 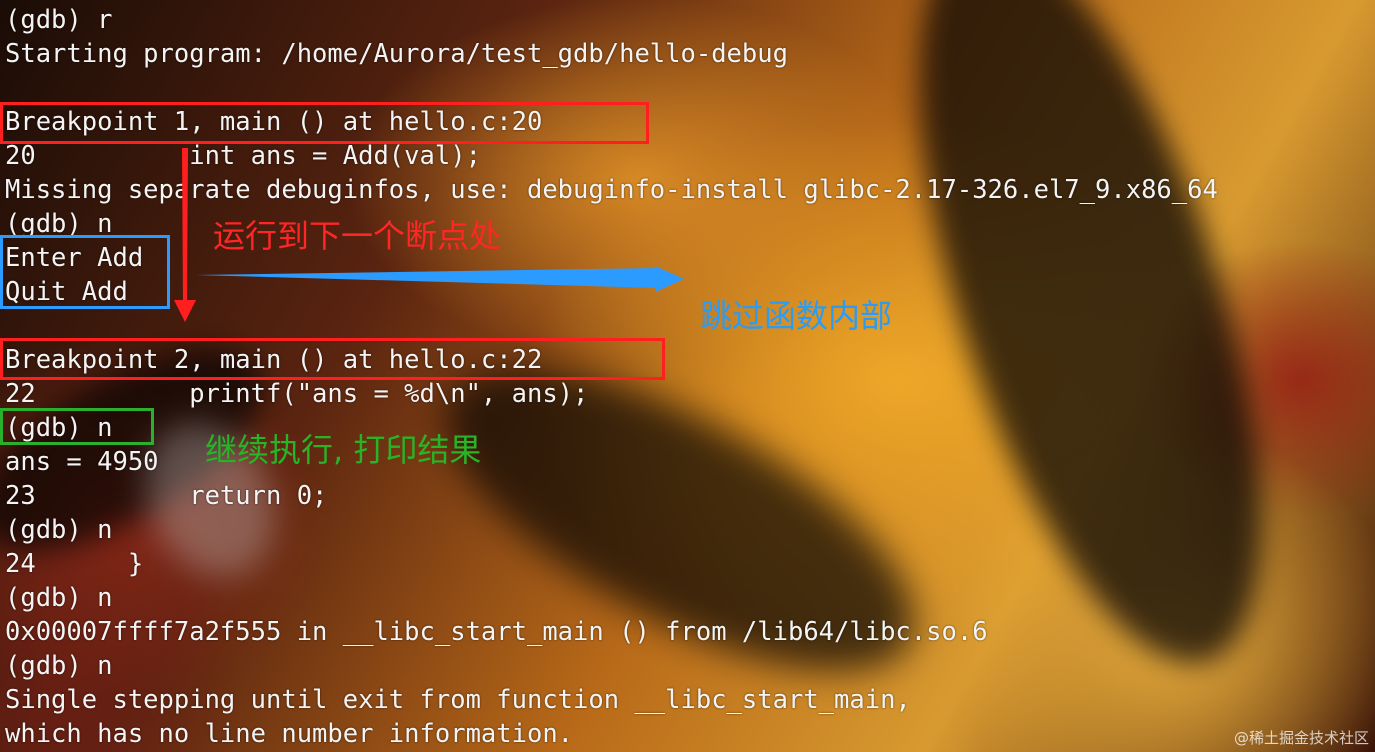 I want to click on red-down-arrow, so click(x=185, y=235).